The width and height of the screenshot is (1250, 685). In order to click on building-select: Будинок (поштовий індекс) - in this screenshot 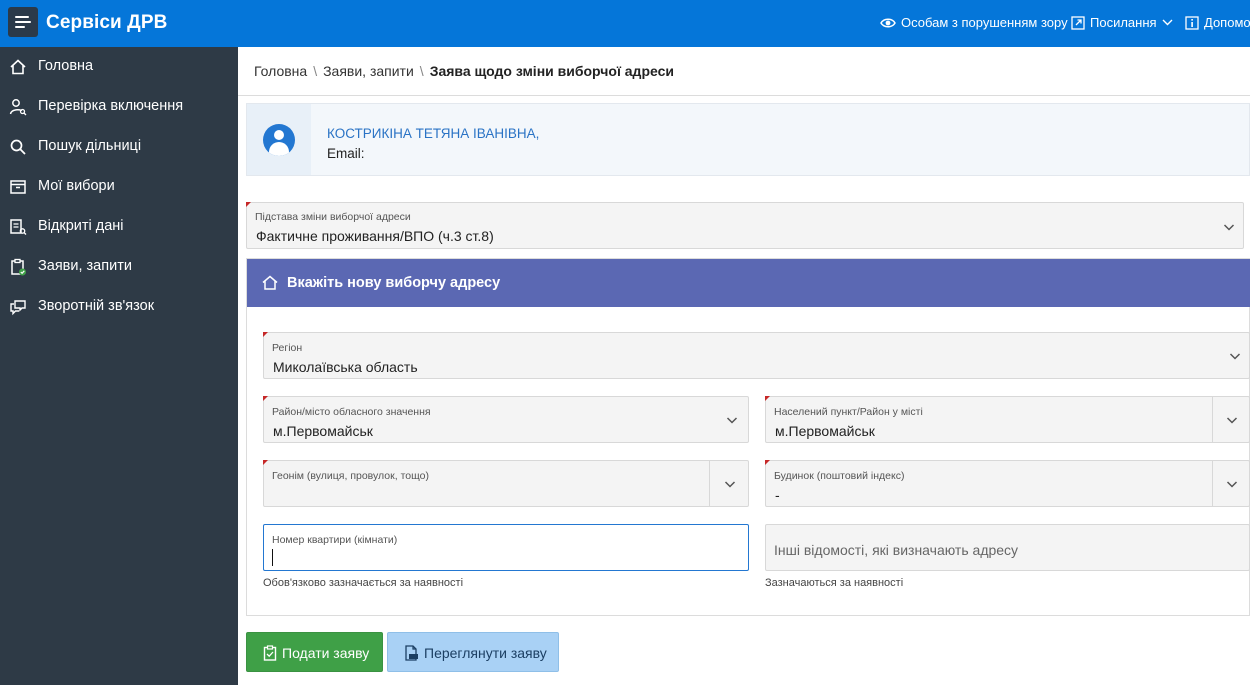, I will do `click(1007, 483)`.